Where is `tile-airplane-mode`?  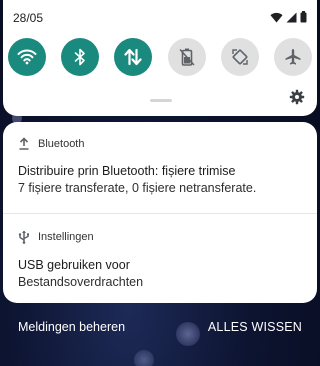
tile-airplane-mode is located at coordinates (292, 57).